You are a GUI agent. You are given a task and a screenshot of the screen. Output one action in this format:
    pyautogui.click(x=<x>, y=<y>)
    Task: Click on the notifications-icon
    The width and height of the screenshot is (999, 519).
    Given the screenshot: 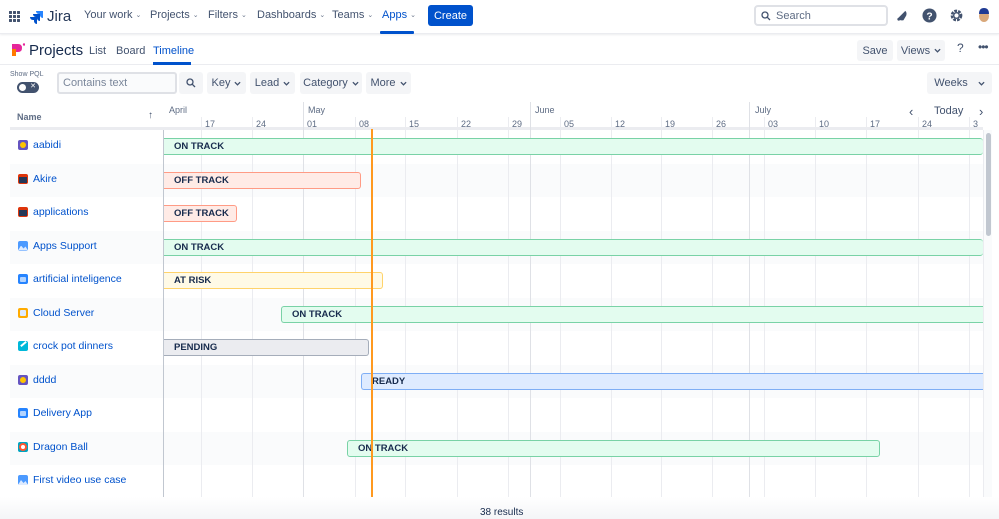 What is the action you would take?
    pyautogui.click(x=902, y=15)
    